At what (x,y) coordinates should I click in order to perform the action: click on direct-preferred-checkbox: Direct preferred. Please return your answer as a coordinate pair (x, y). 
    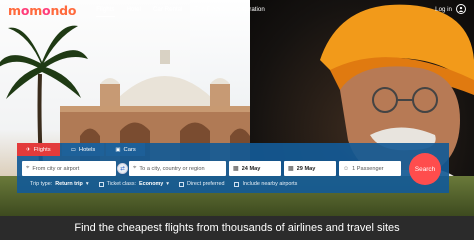
    Looking at the image, I should click on (201, 184).